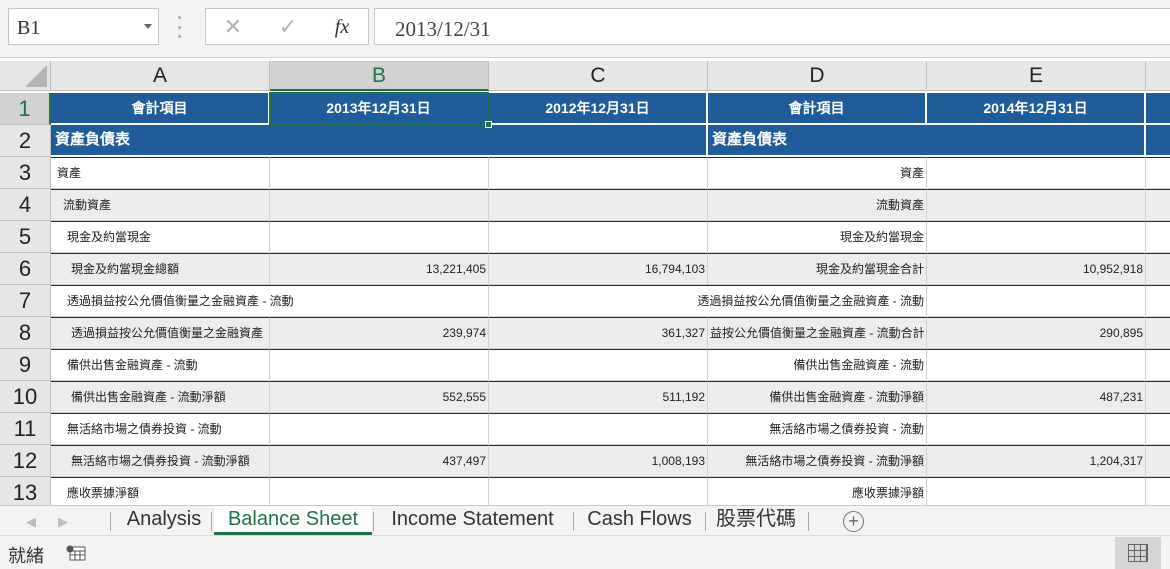  What do you see at coordinates (379, 429) in the screenshot?
I see `cell-b11` at bounding box center [379, 429].